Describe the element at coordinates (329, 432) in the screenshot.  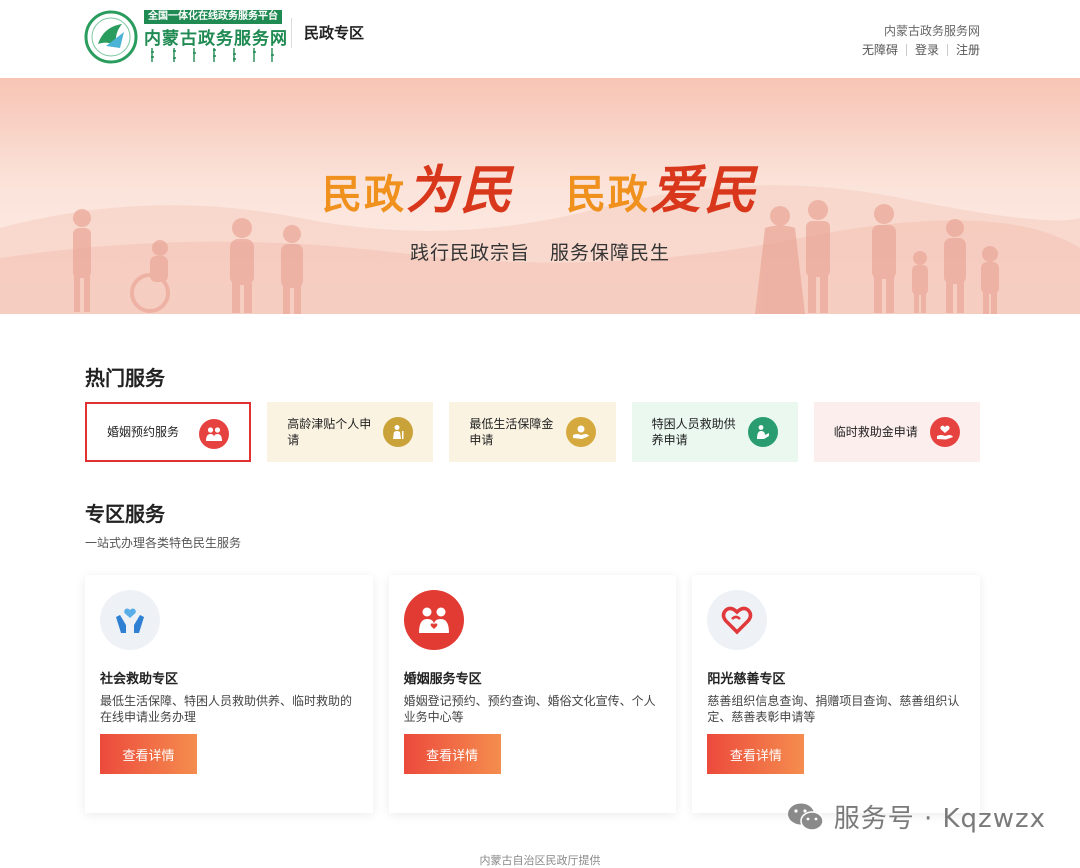
I see `hot-service-label: 高龄津贴个人申请` at that location.